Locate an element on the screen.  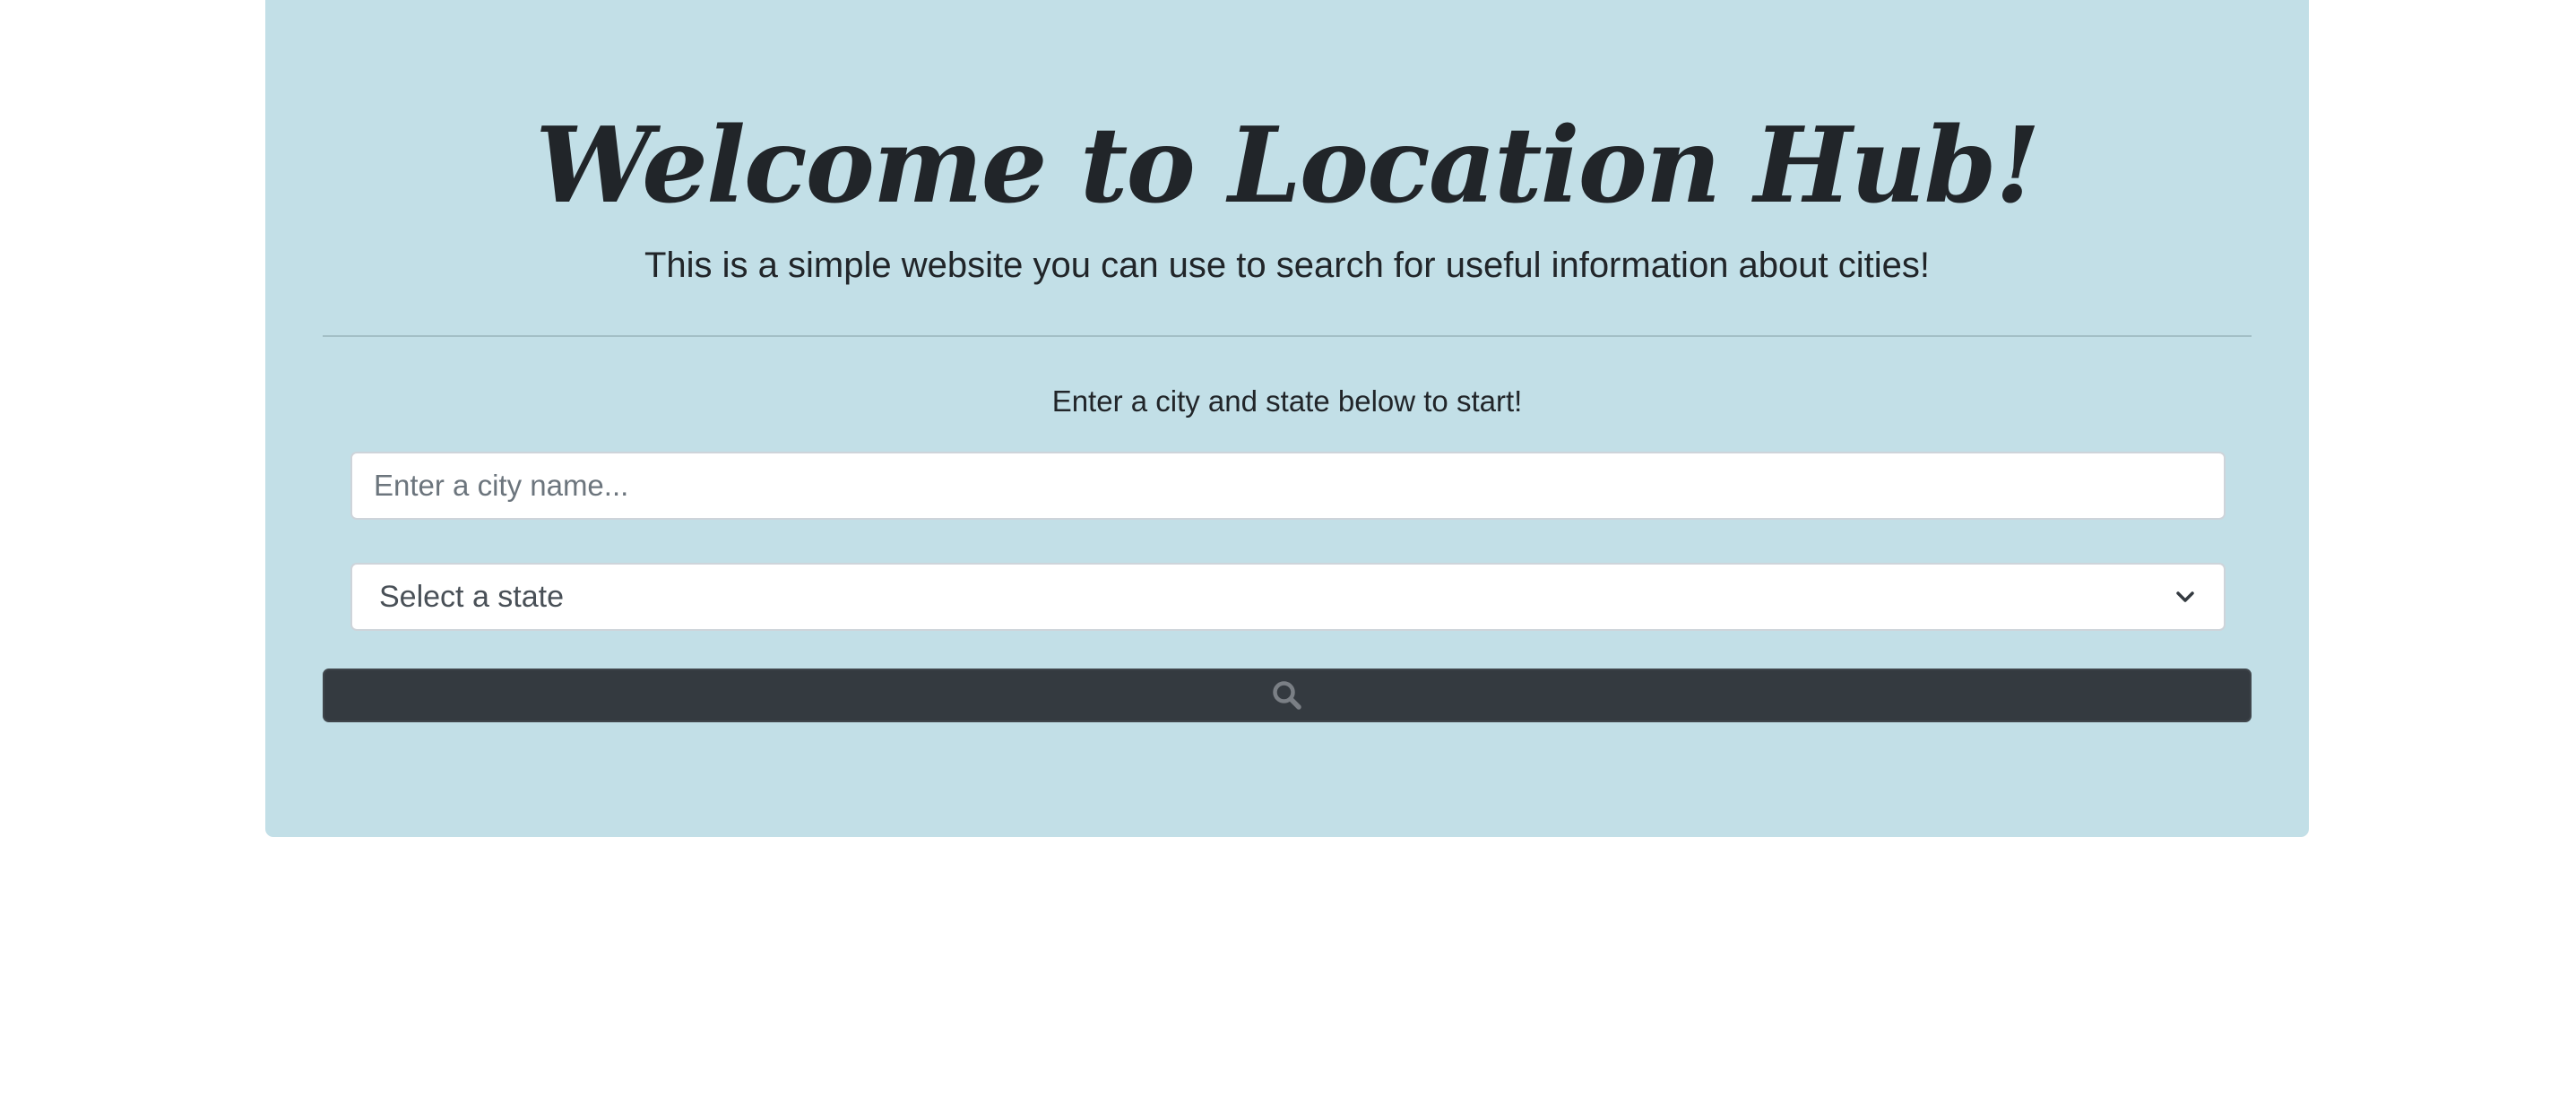
search-icon is located at coordinates (1287, 695).